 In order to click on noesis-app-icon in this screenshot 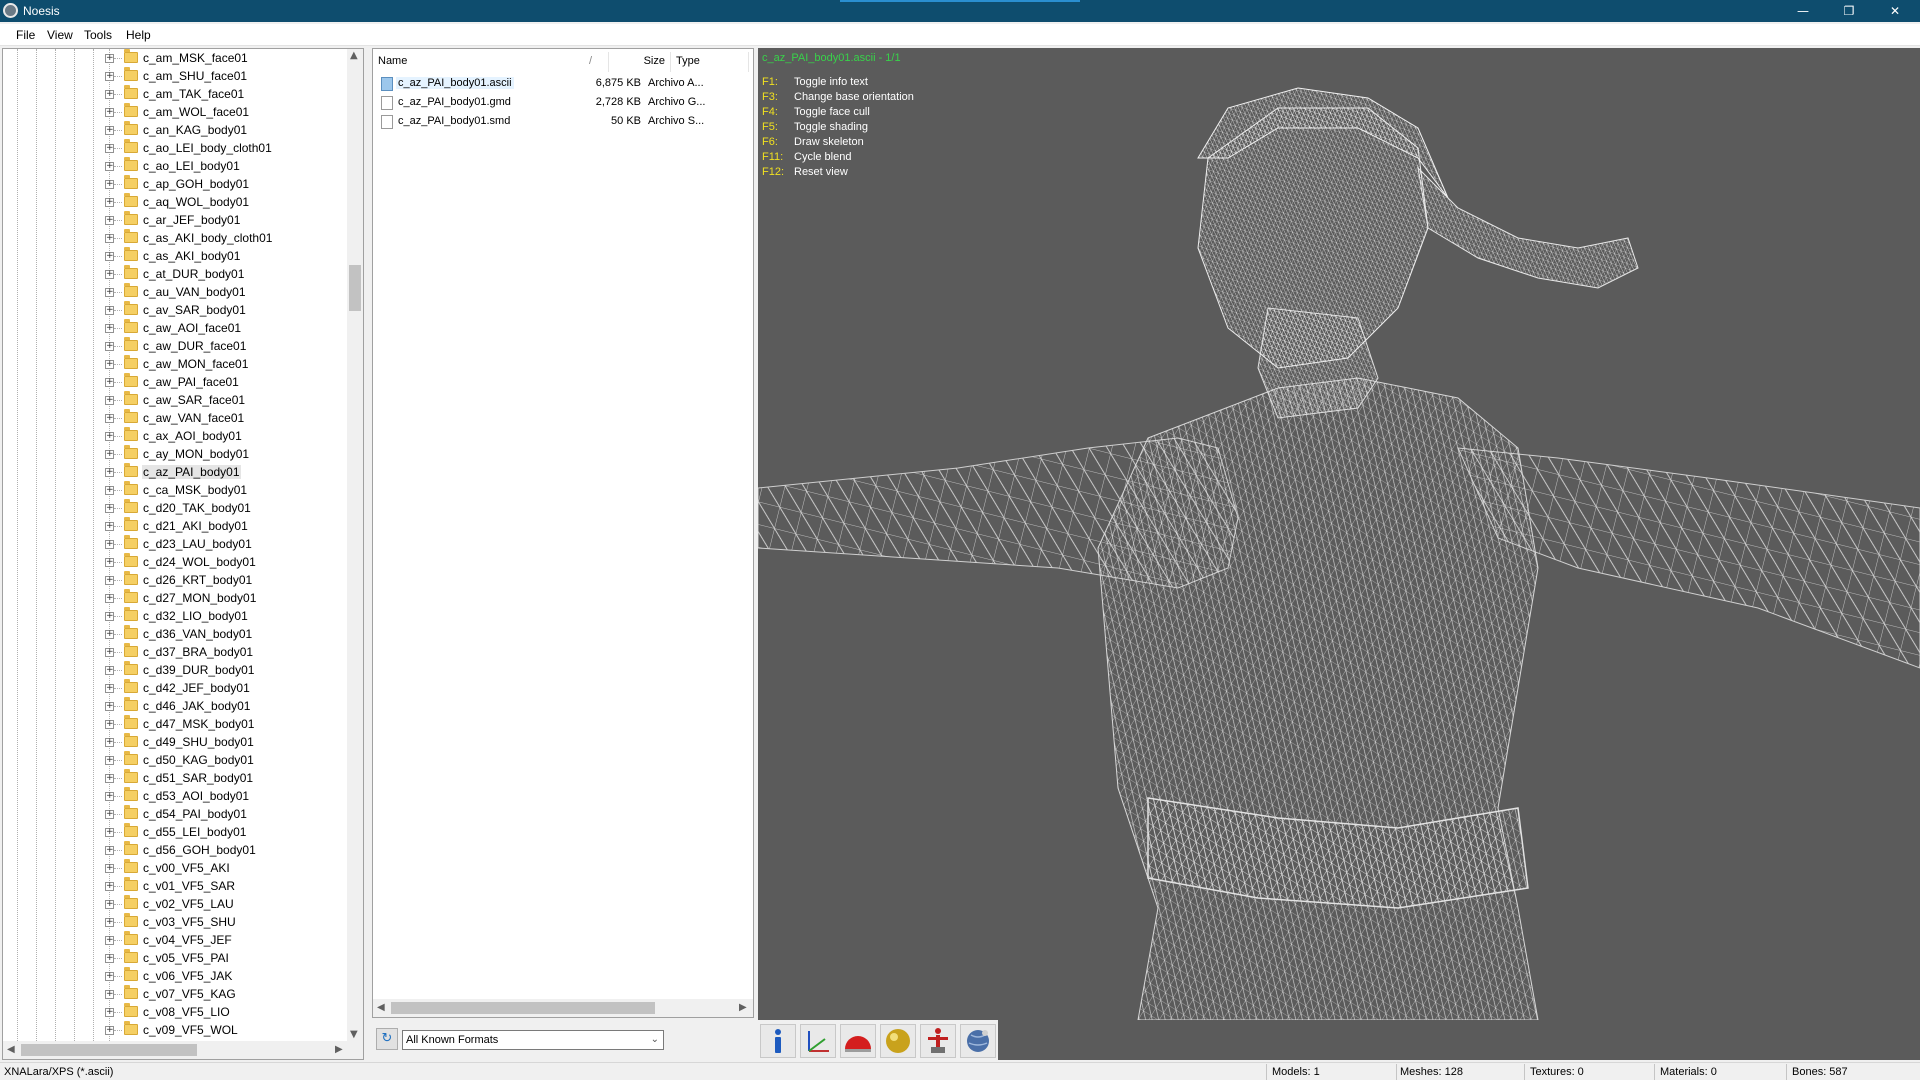, I will do `click(10, 10)`.